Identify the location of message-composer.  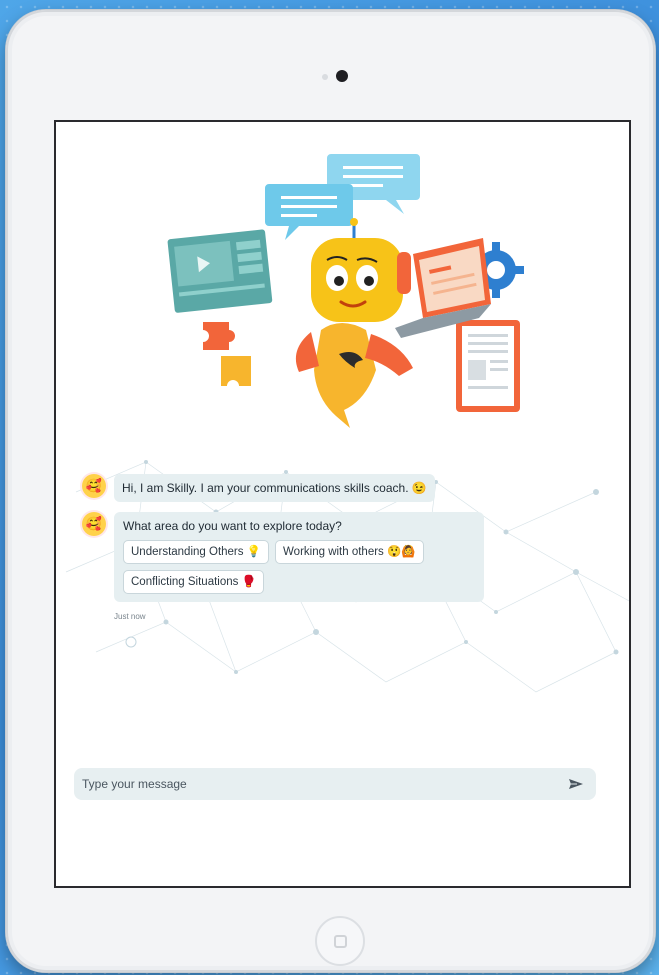
(335, 784).